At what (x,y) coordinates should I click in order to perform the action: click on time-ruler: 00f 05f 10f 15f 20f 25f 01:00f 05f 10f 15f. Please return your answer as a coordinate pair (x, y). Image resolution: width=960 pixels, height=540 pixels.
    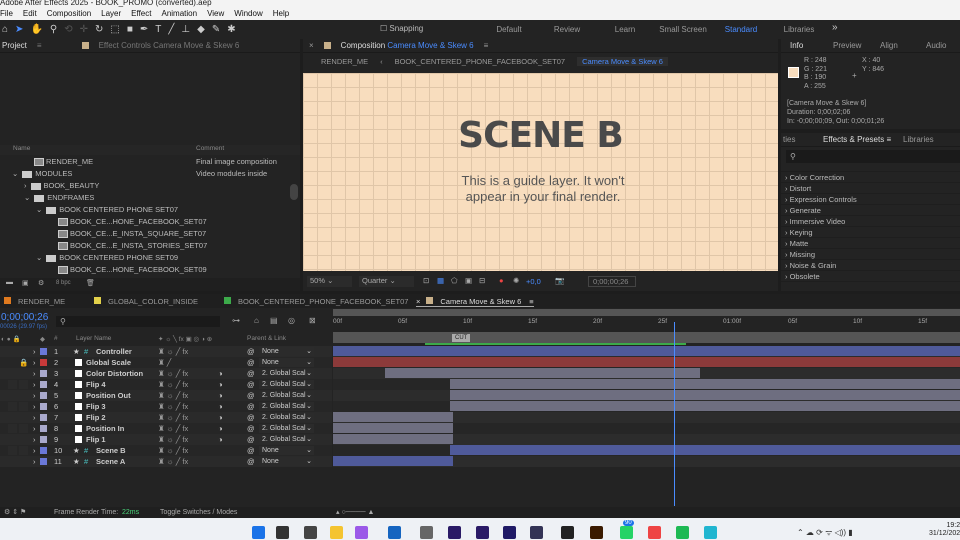
    Looking at the image, I should click on (646, 324).